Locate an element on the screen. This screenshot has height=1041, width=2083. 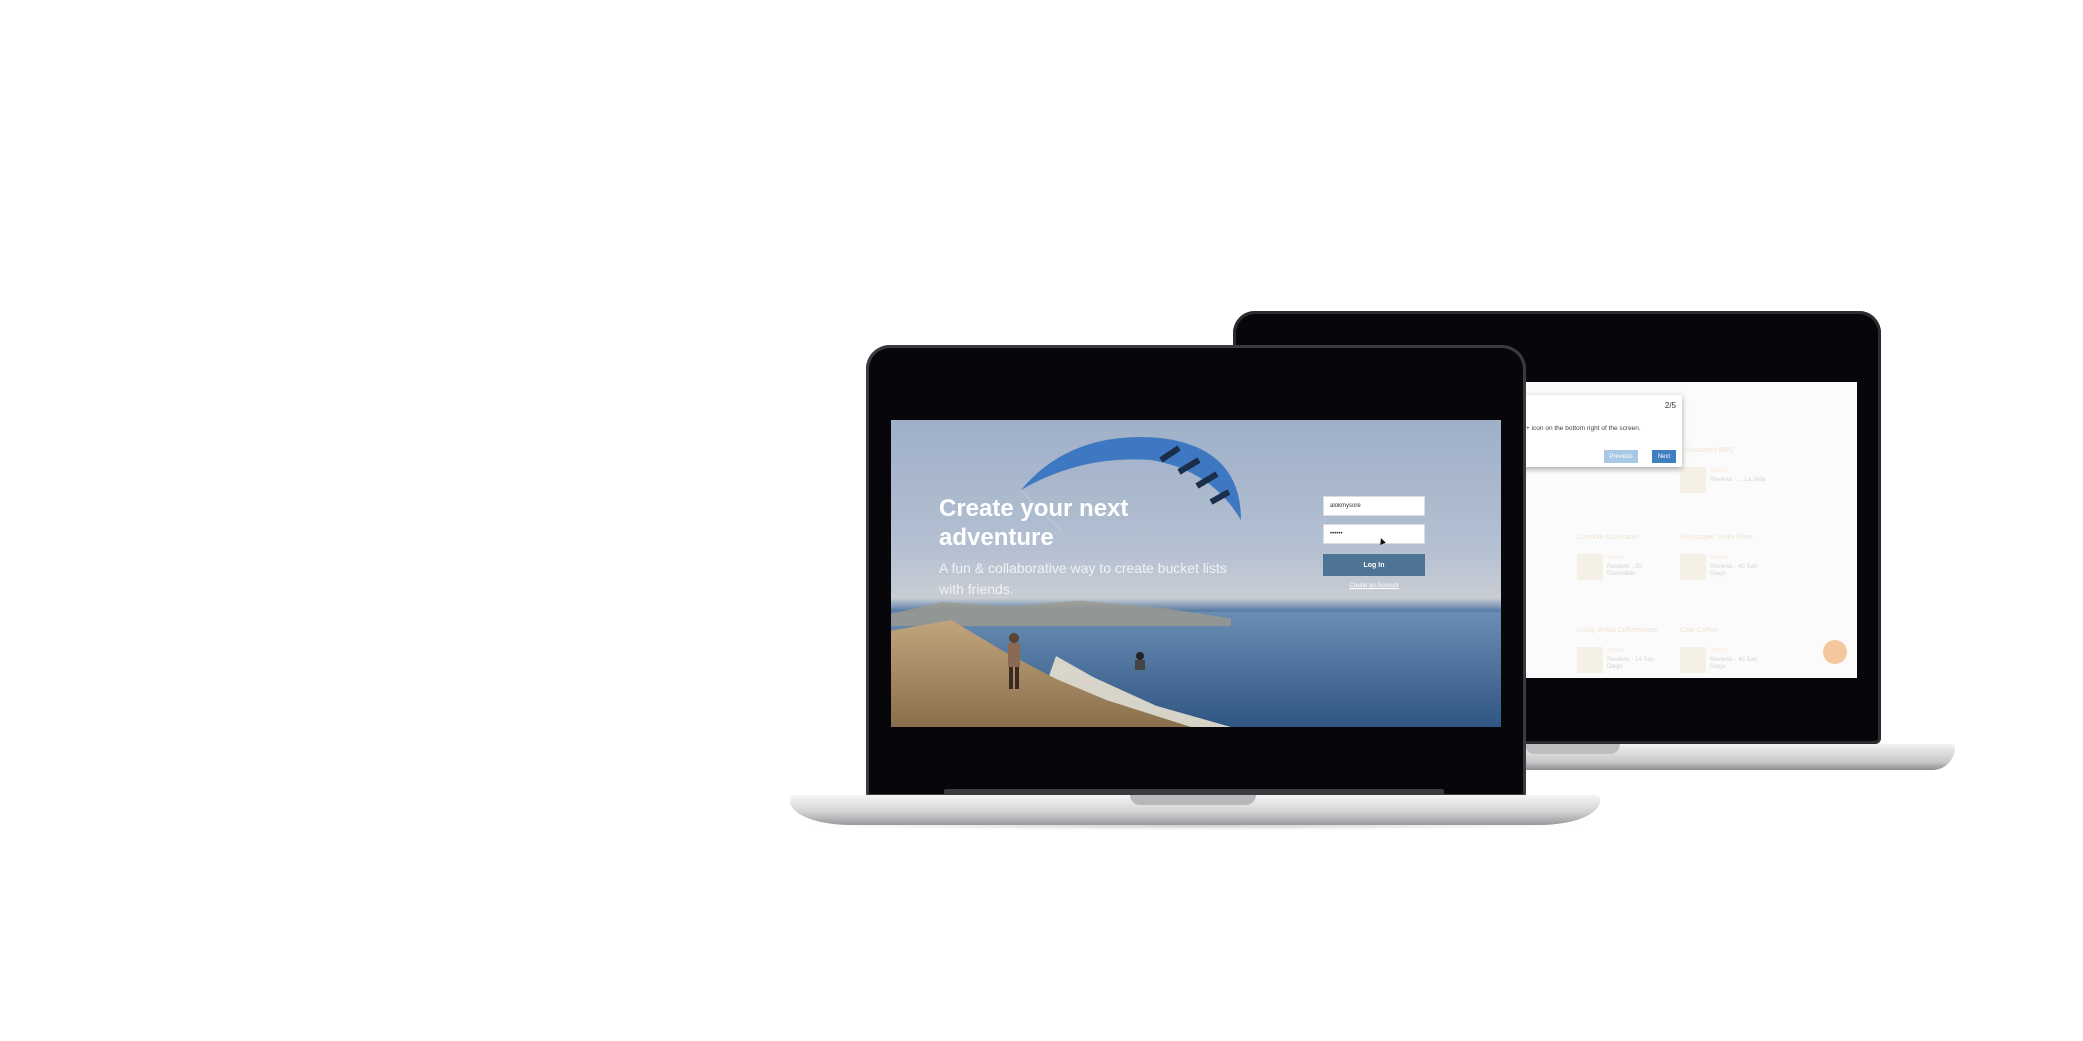
card-title: Cafe Coffee is located at coordinates (1699, 630).